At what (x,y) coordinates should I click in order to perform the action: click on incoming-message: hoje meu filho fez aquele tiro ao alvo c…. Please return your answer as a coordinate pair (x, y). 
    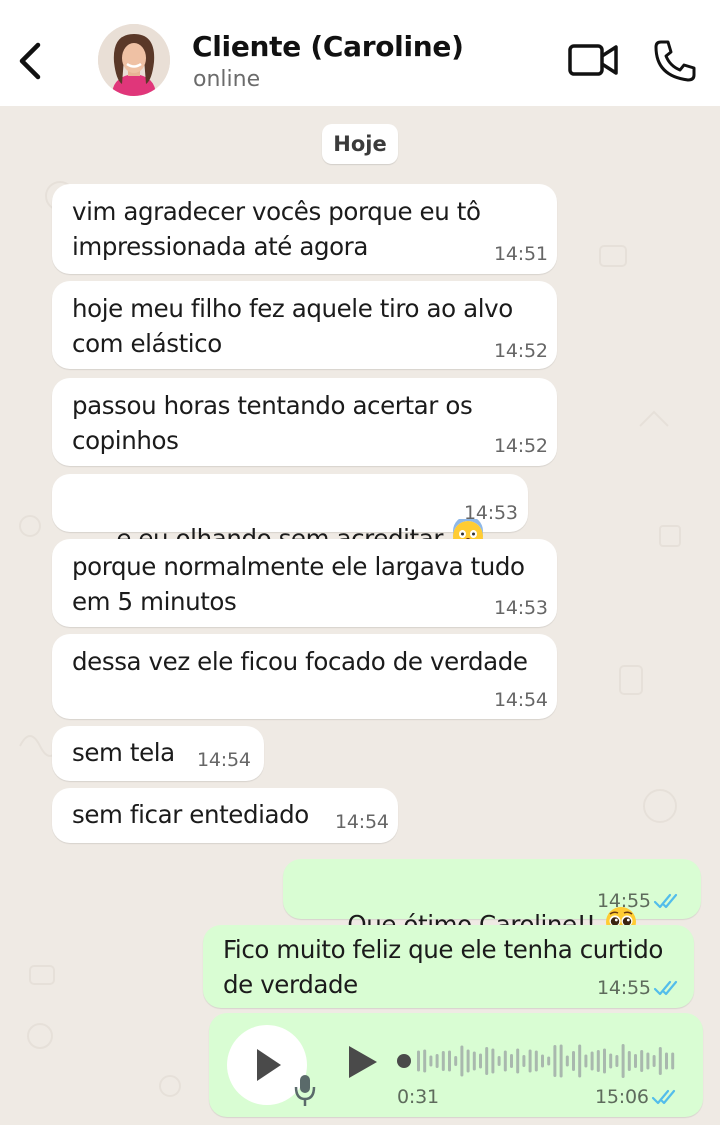
    Looking at the image, I should click on (304, 325).